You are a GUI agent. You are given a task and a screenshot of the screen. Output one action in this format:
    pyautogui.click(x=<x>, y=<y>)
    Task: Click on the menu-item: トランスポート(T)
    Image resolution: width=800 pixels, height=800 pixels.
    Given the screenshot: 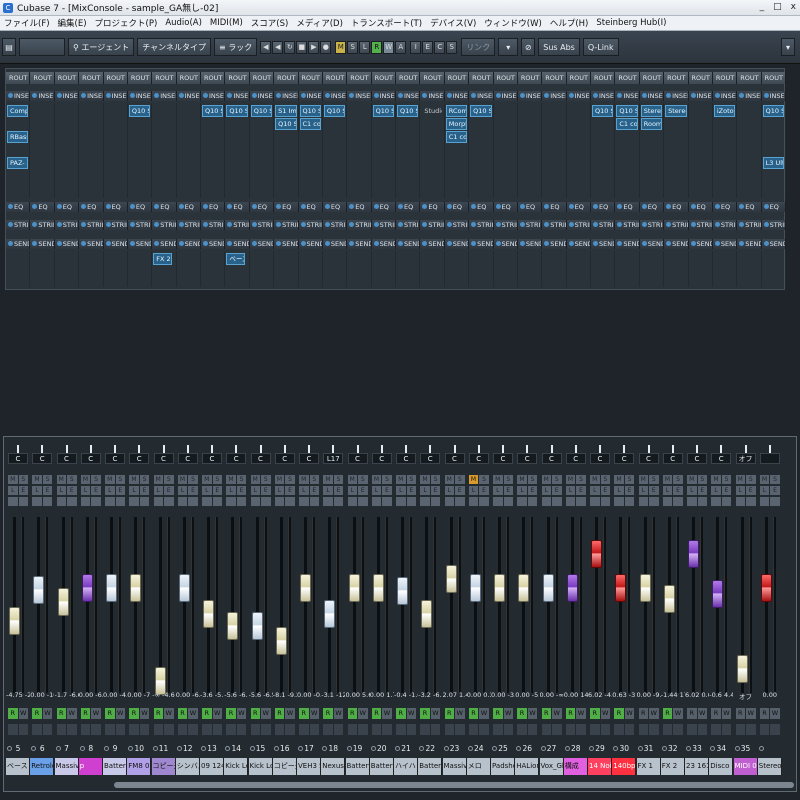 What is the action you would take?
    pyautogui.click(x=386, y=23)
    